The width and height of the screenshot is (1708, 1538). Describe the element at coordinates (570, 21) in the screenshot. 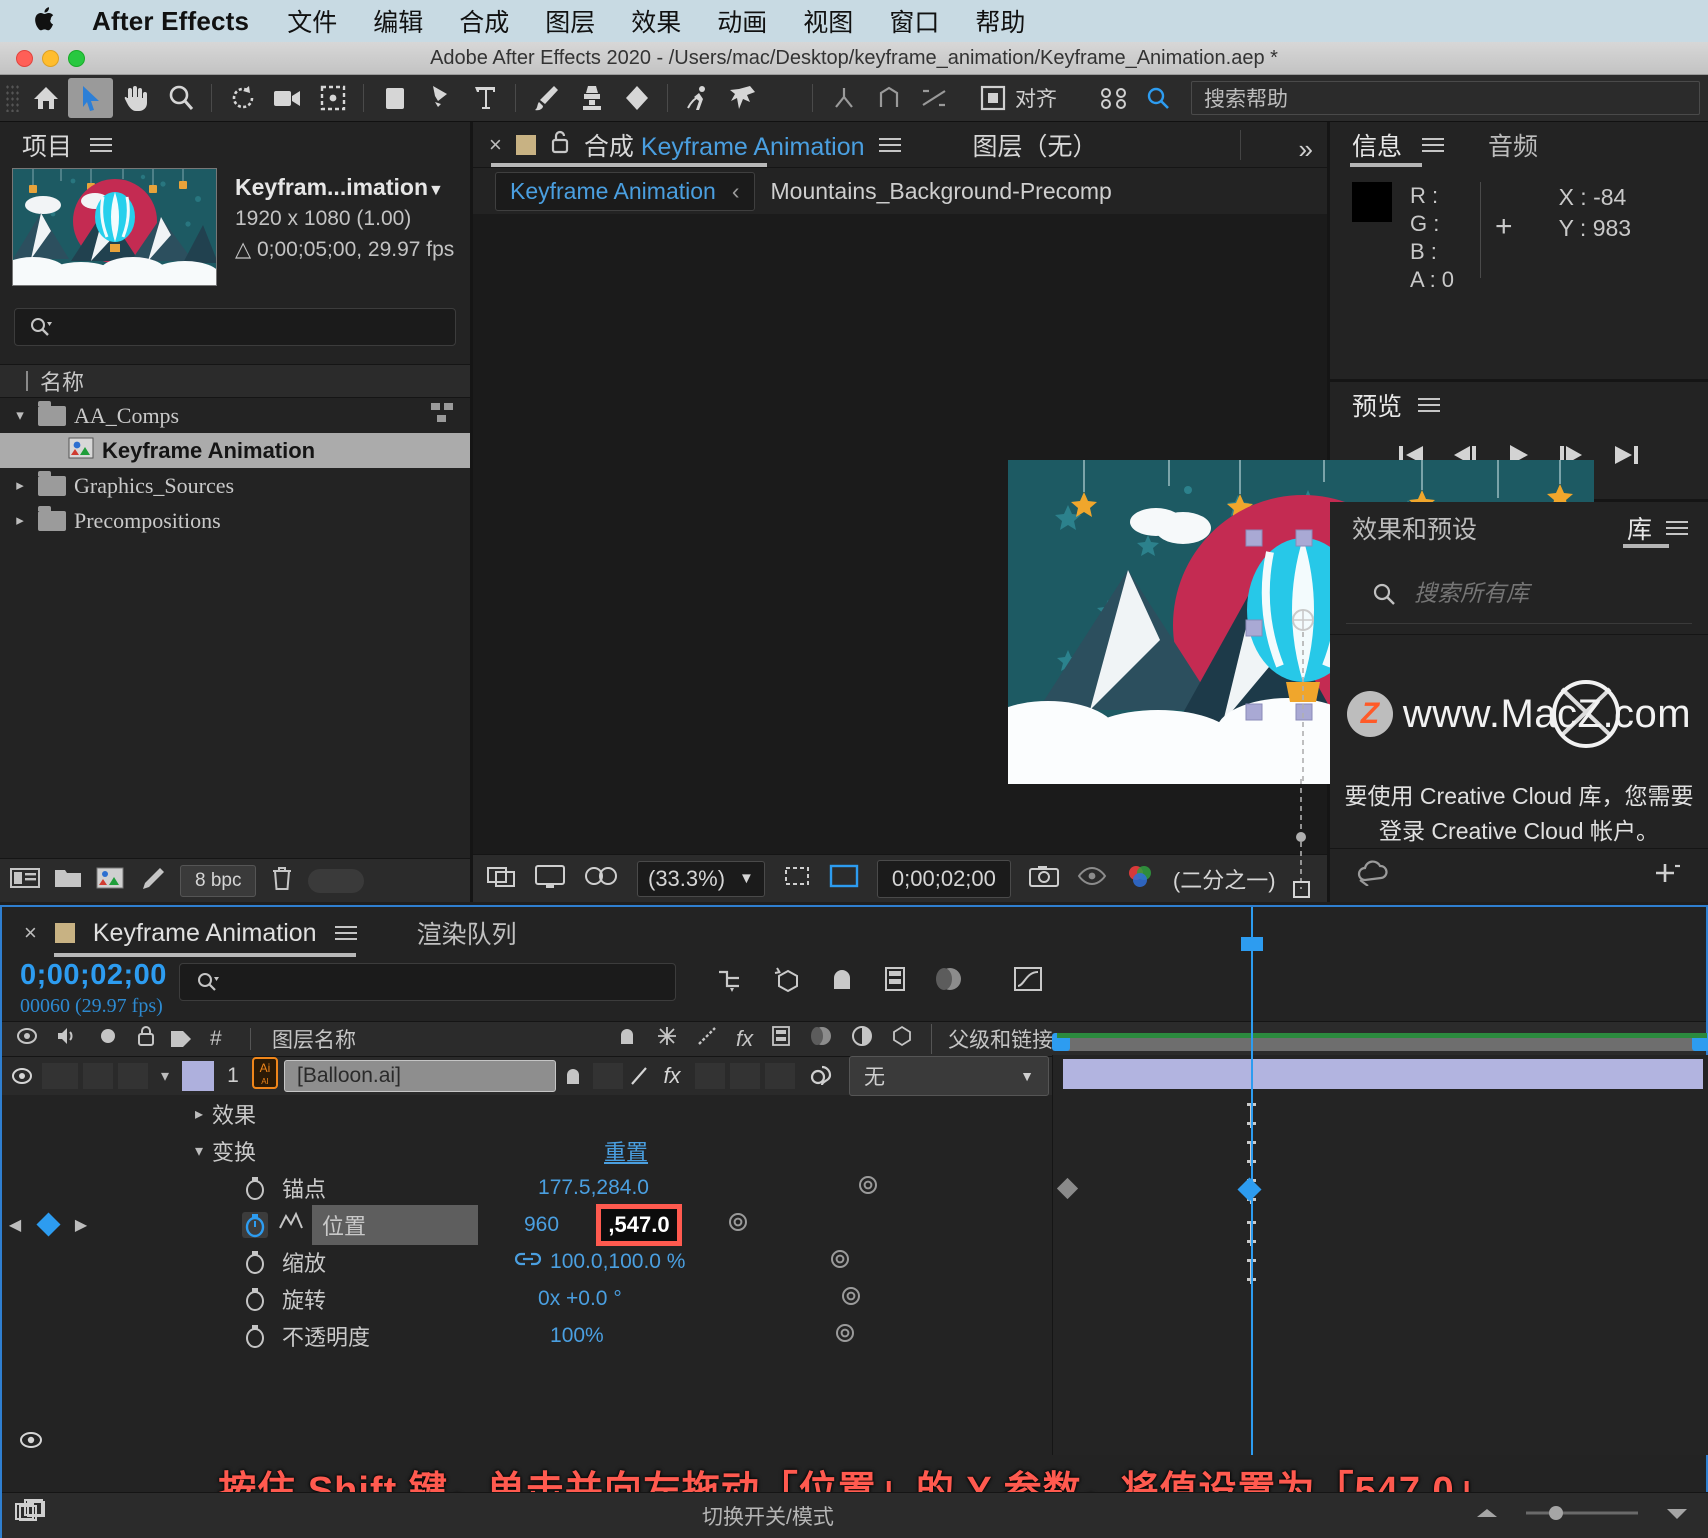

I see `menu-layer: 图层` at that location.